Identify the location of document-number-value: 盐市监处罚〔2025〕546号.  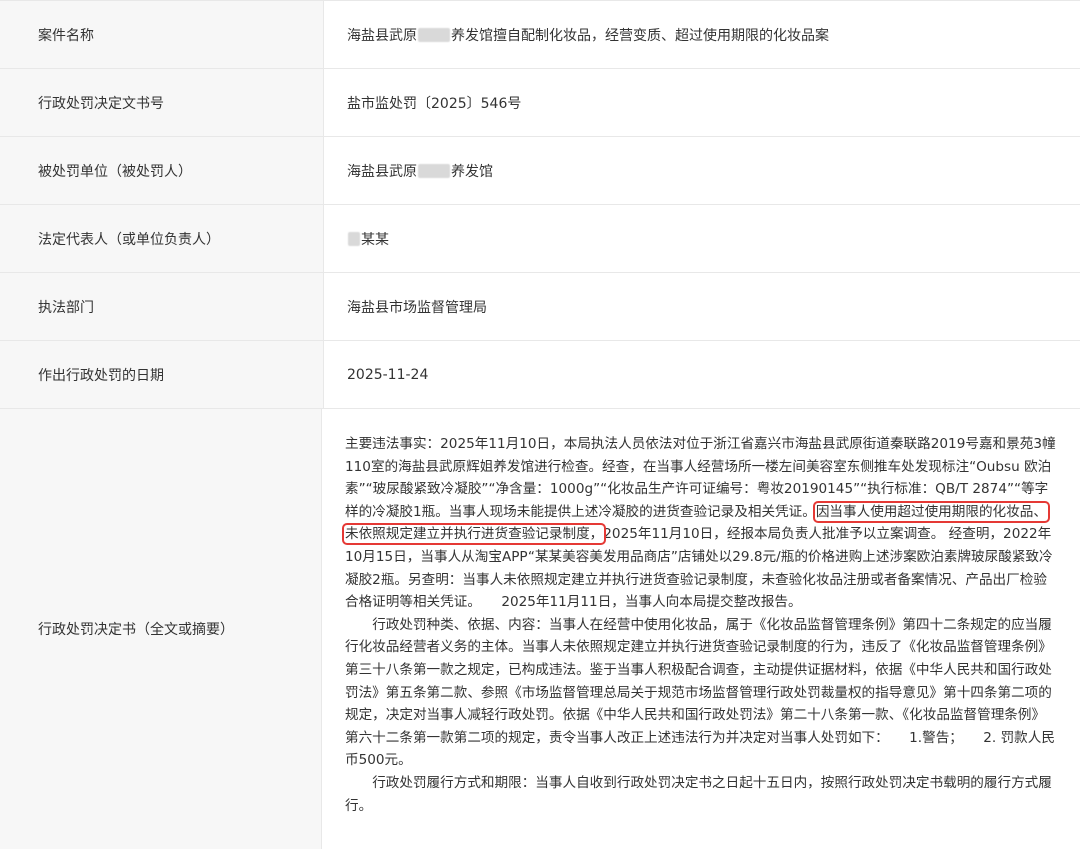
(434, 103).